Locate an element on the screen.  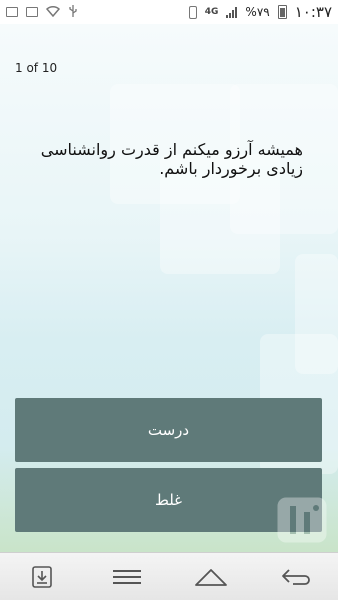
usb-icon is located at coordinates (73, 12).